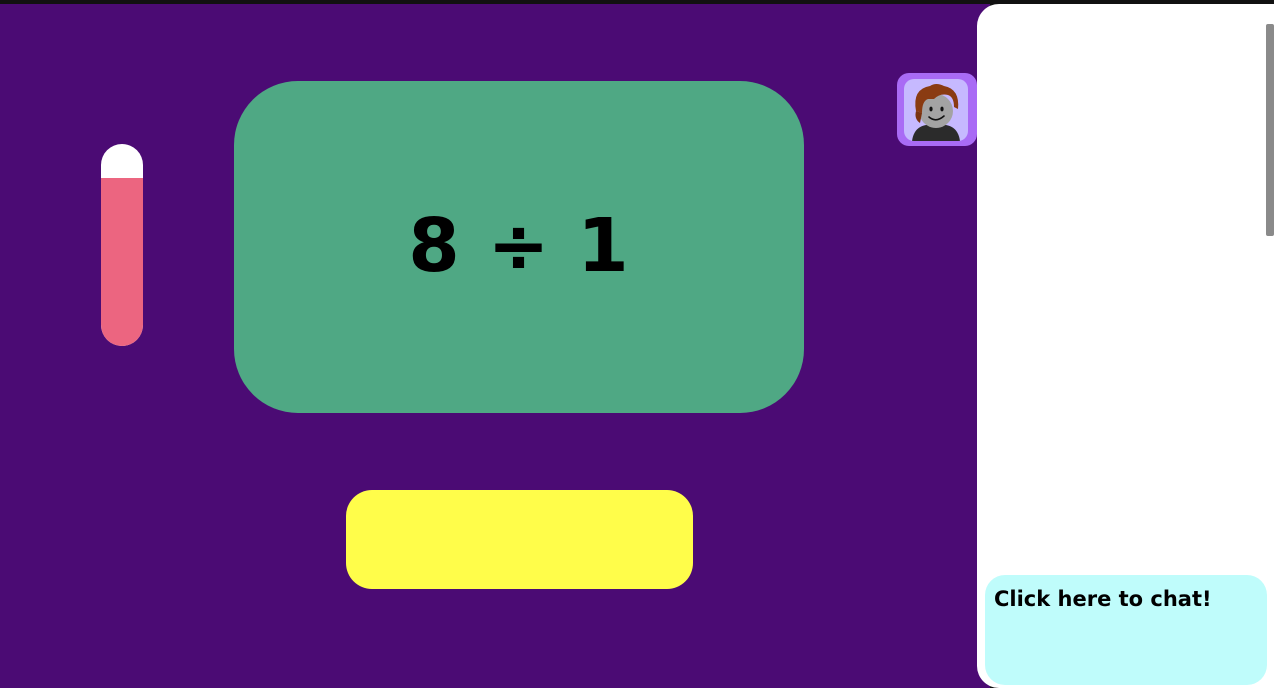 The height and width of the screenshot is (688, 1274). What do you see at coordinates (1270, 130) in the screenshot?
I see `chat-scrollbar` at bounding box center [1270, 130].